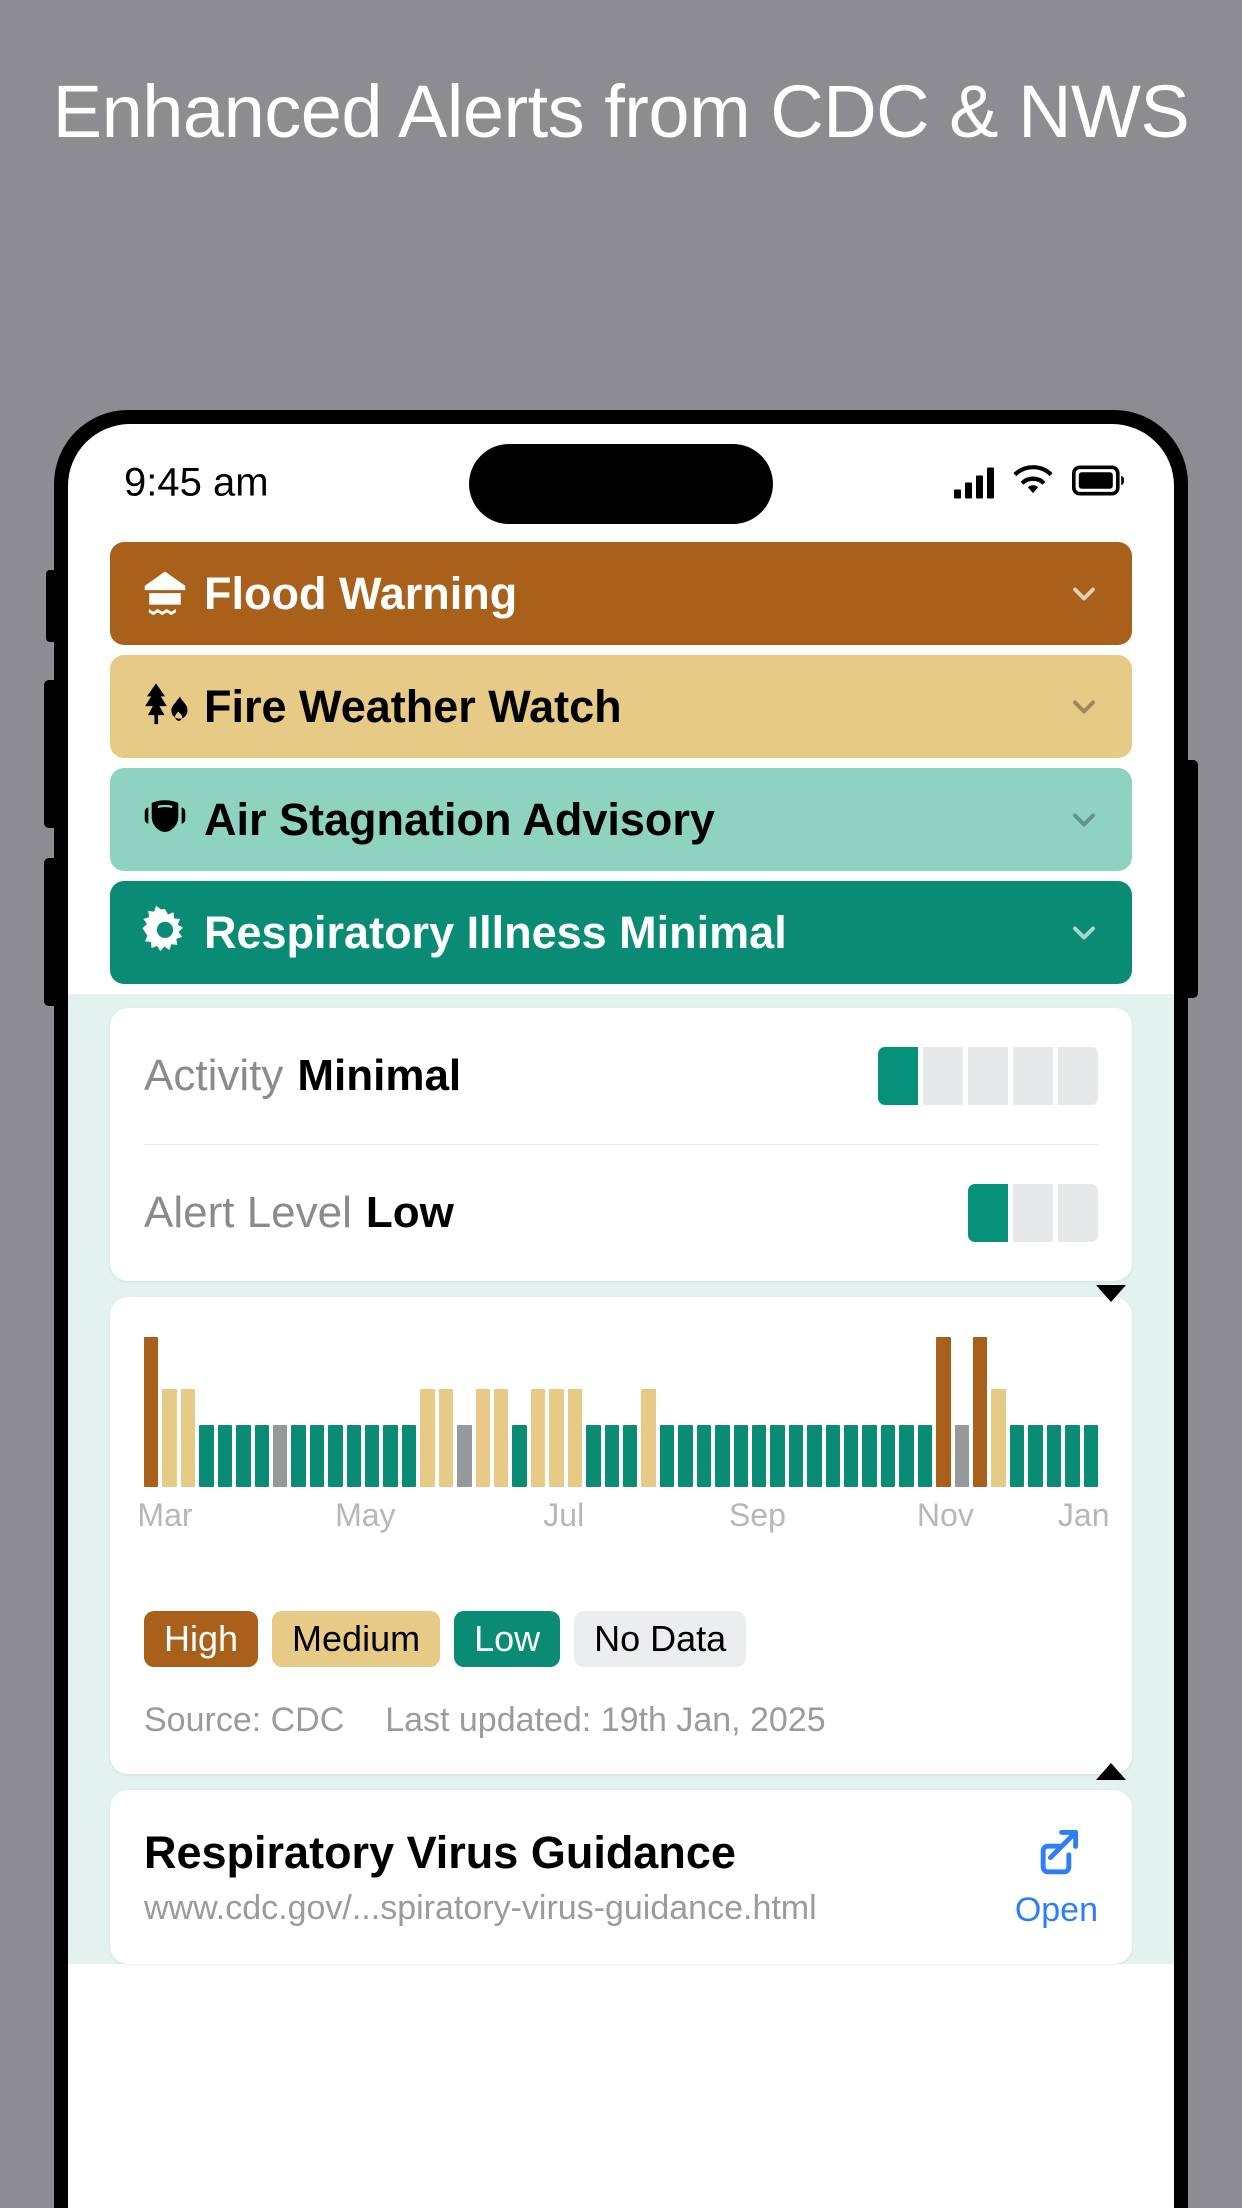 This screenshot has height=2208, width=1242. I want to click on last-updated-label: Last updated: 19th Jan, 2025, so click(605, 1720).